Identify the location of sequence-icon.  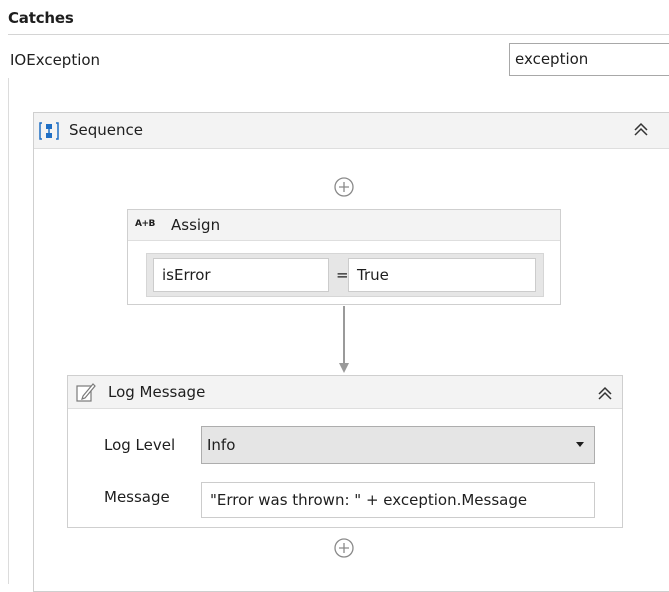
(49, 131).